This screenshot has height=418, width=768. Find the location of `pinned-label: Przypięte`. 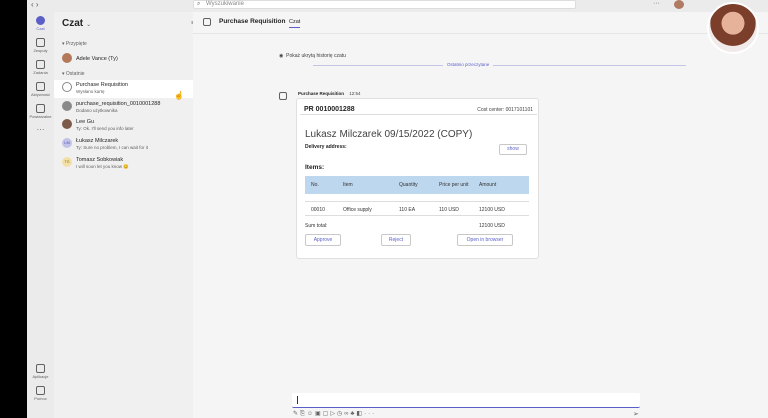

pinned-label: Przypięte is located at coordinates (76, 44).